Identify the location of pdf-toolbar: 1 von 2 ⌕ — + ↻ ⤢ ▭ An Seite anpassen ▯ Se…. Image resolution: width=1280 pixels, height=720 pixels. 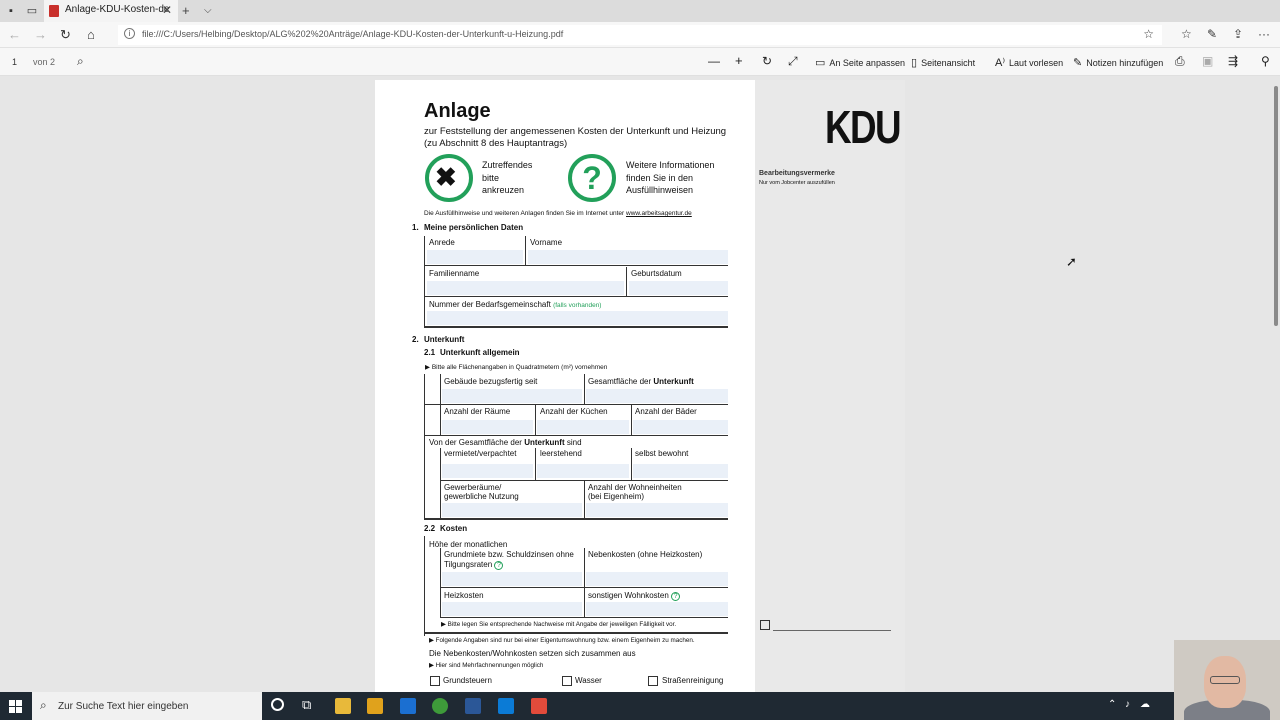
(640, 62).